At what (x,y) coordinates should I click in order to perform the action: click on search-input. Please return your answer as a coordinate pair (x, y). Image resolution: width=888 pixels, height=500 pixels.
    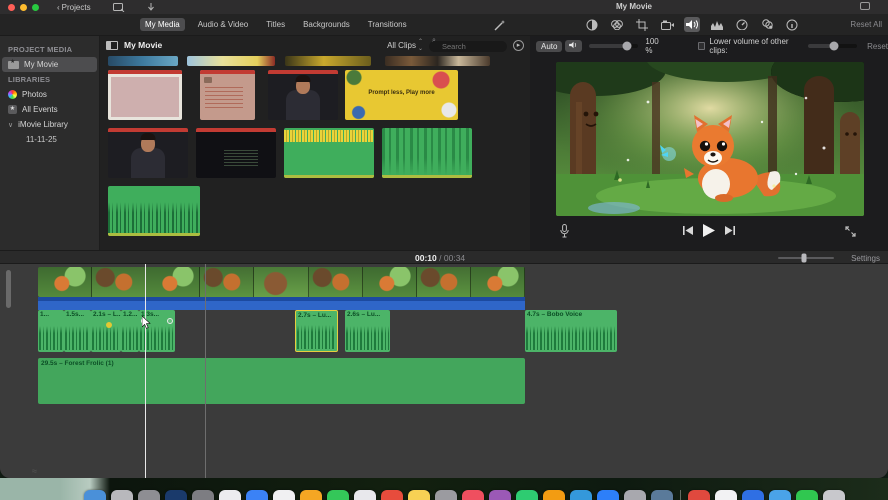
    Looking at the image, I should click on (468, 46).